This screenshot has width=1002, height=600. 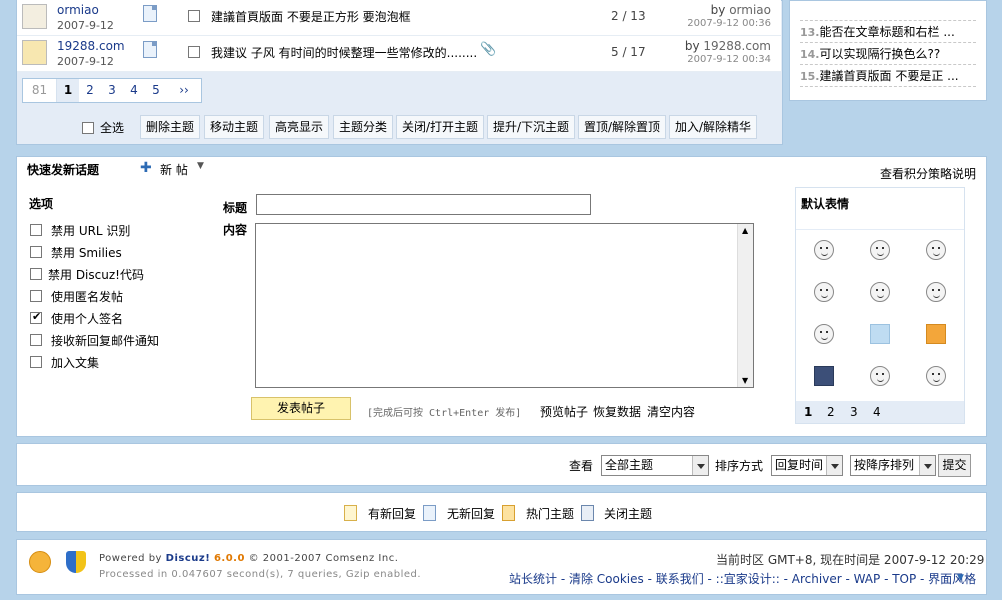 What do you see at coordinates (750, 10) in the screenshot?
I see `last-author: ormiao` at bounding box center [750, 10].